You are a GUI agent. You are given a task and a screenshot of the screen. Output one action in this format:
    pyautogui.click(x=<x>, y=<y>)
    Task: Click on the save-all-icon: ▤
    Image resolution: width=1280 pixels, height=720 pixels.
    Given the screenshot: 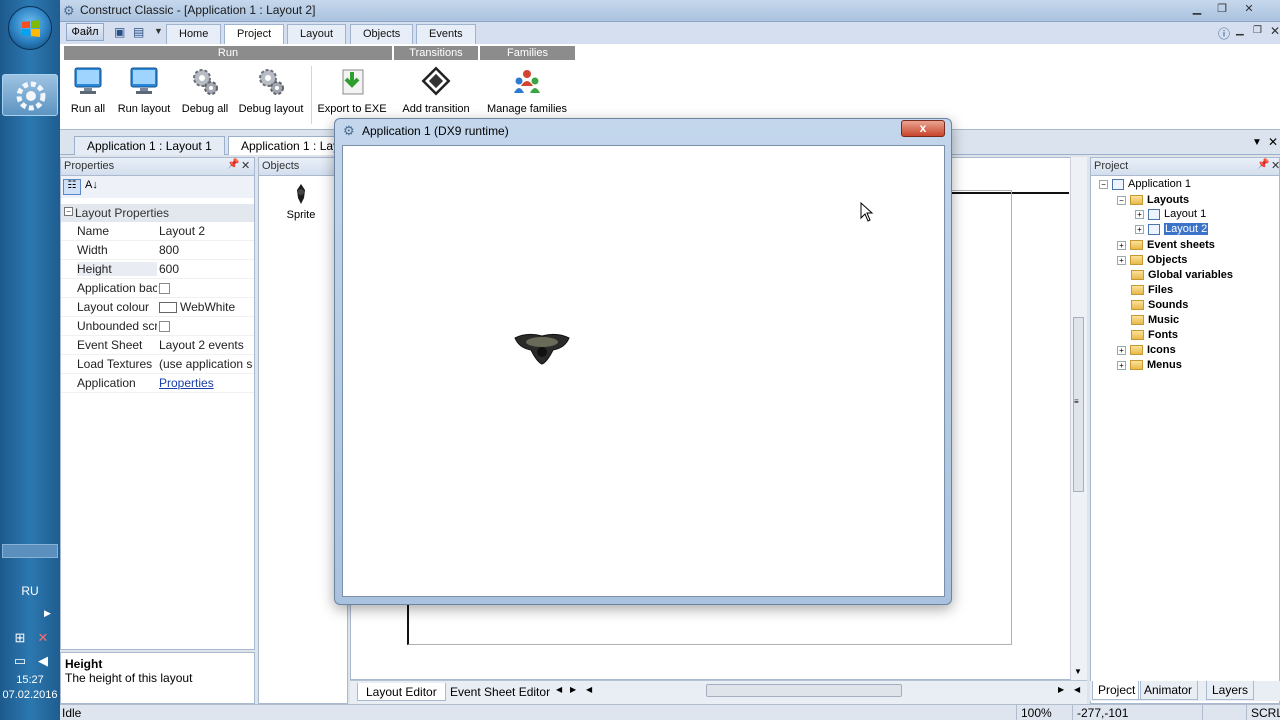 What is the action you would take?
    pyautogui.click(x=138, y=32)
    